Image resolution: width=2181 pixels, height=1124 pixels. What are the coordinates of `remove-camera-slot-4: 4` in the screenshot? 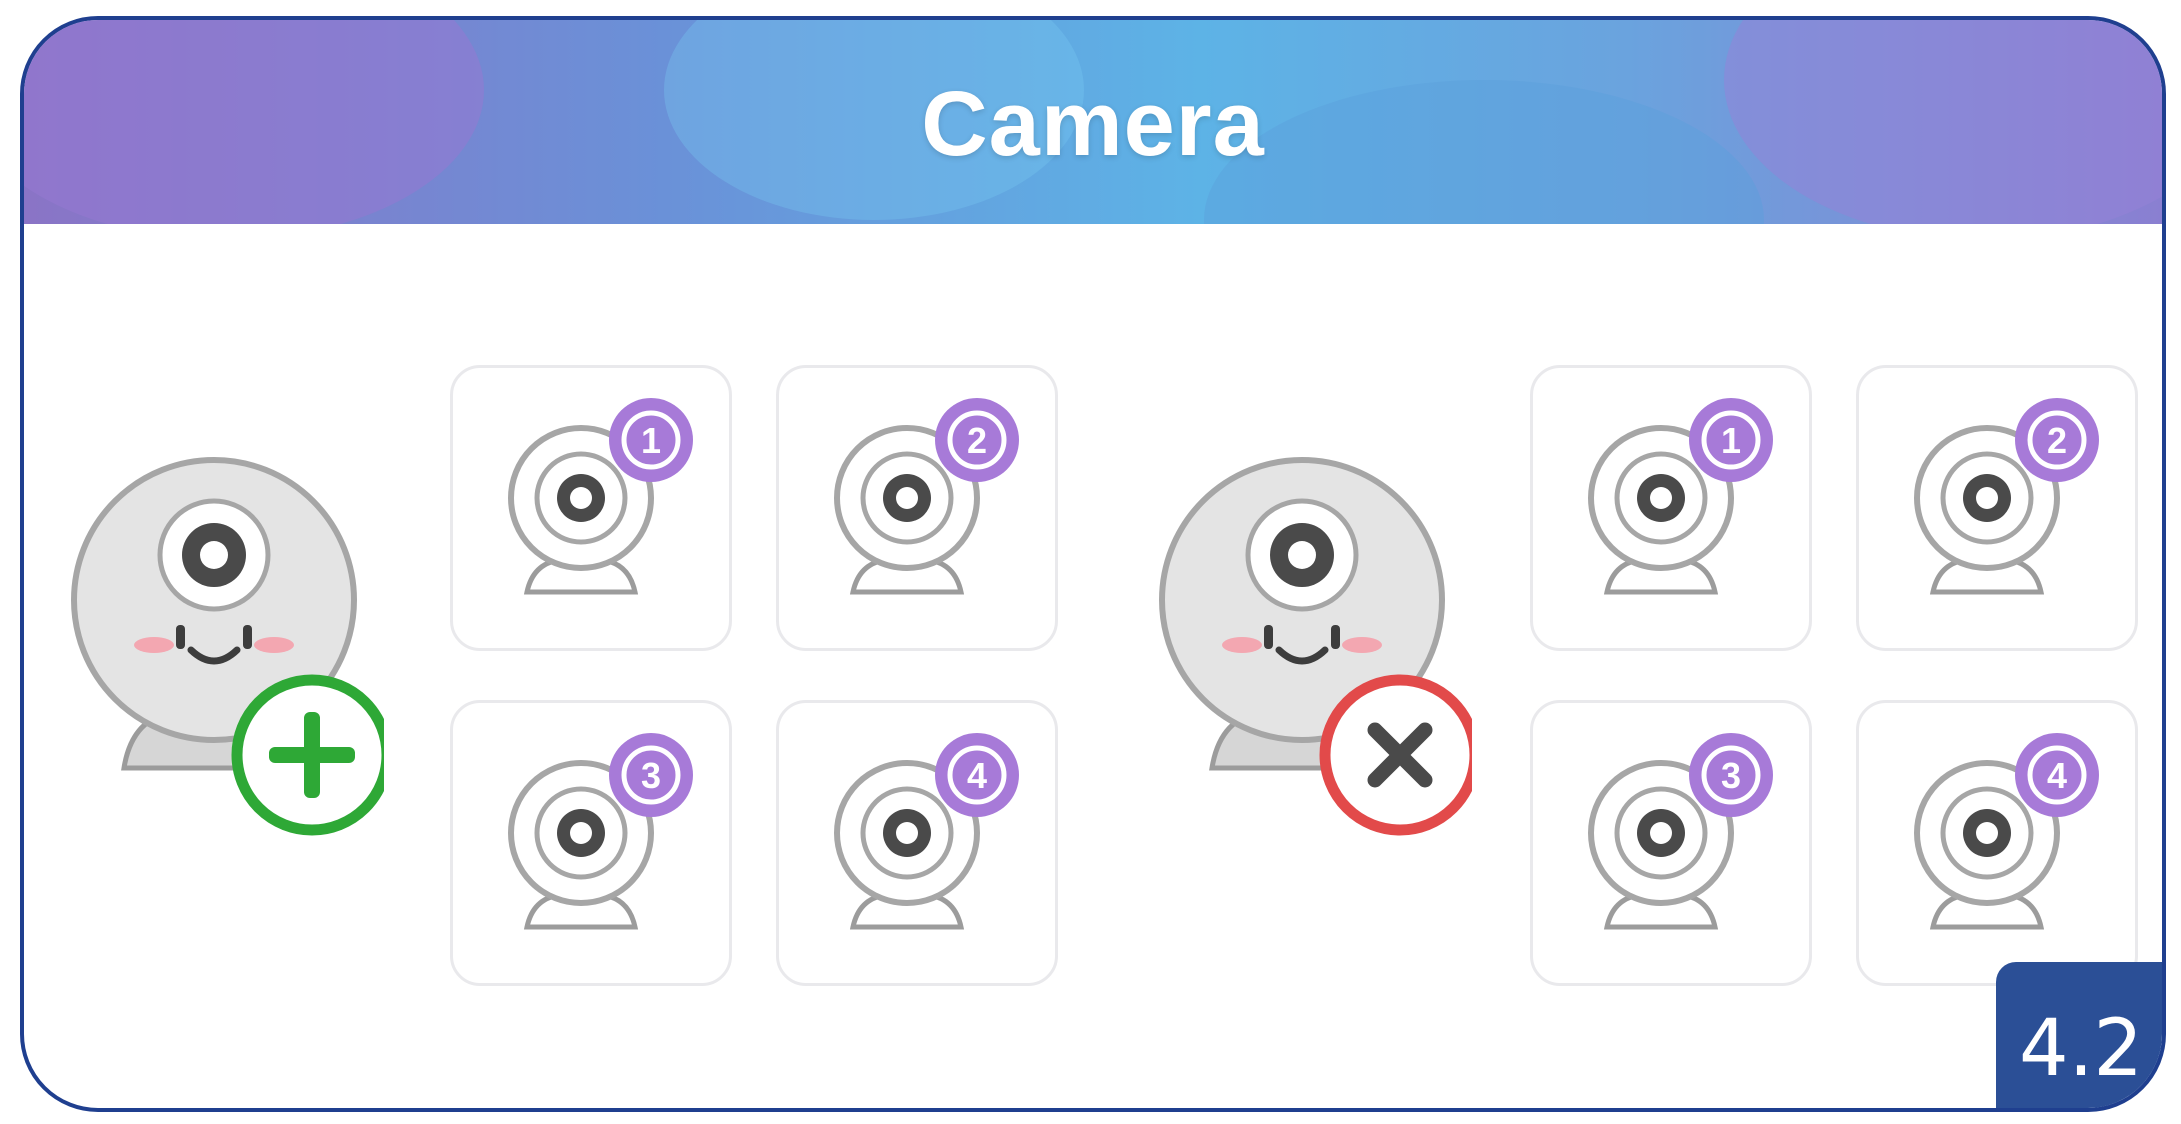 It's located at (1997, 843).